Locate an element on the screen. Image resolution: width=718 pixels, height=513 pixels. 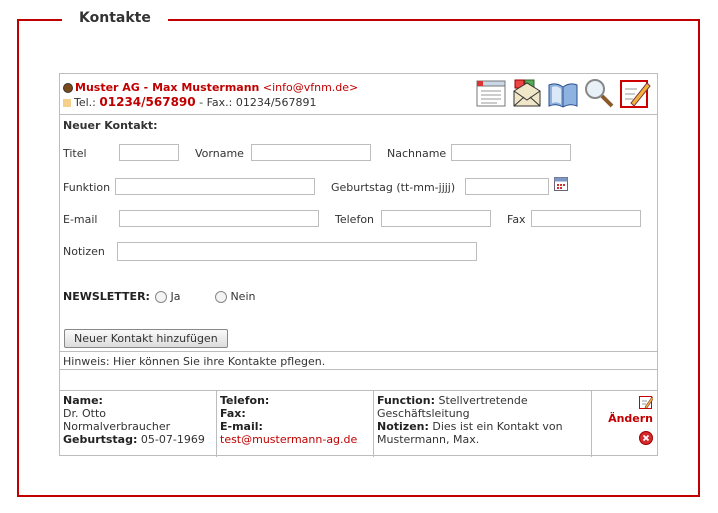
titel-field is located at coordinates (149, 152).